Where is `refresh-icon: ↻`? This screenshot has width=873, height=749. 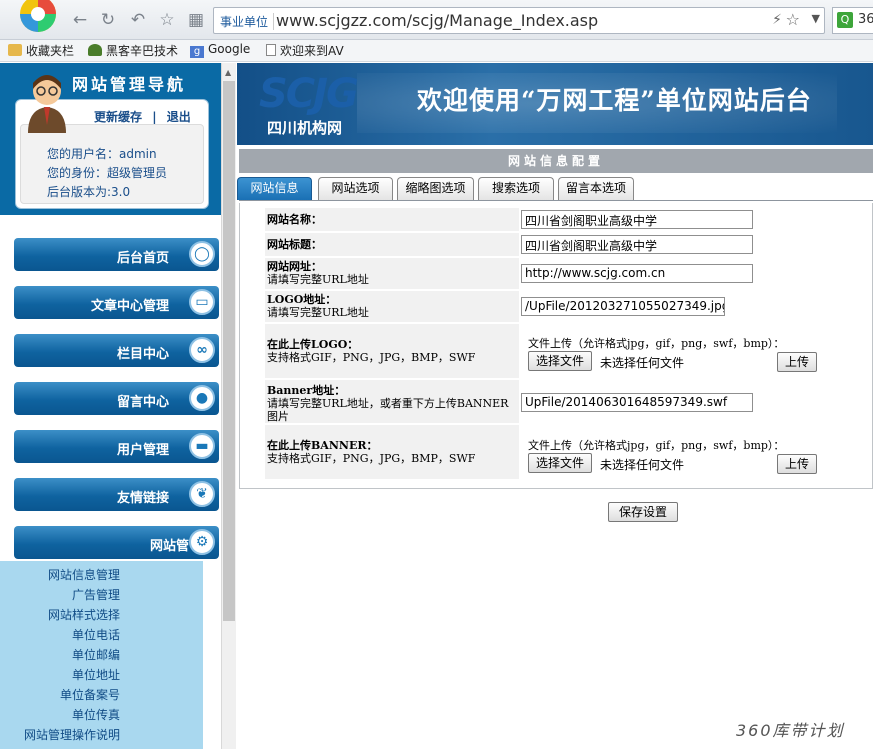 refresh-icon: ↻ is located at coordinates (108, 20).